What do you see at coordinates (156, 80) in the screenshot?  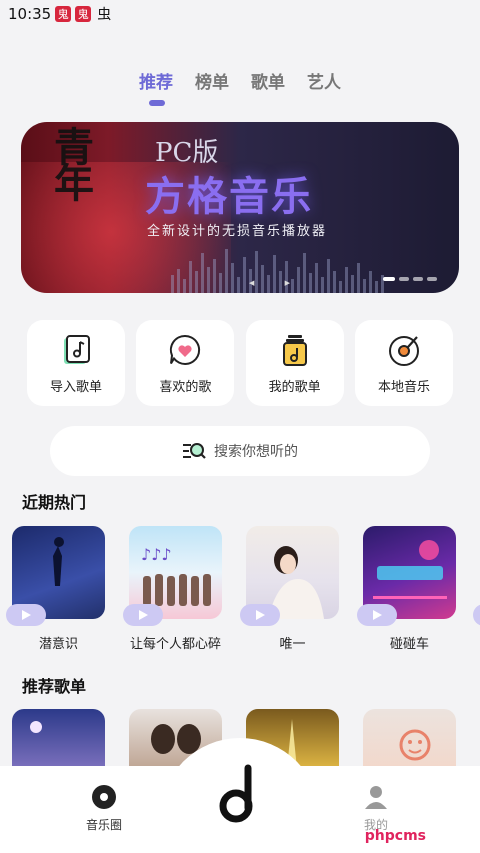 I see `tab-recommend: 推荐` at bounding box center [156, 80].